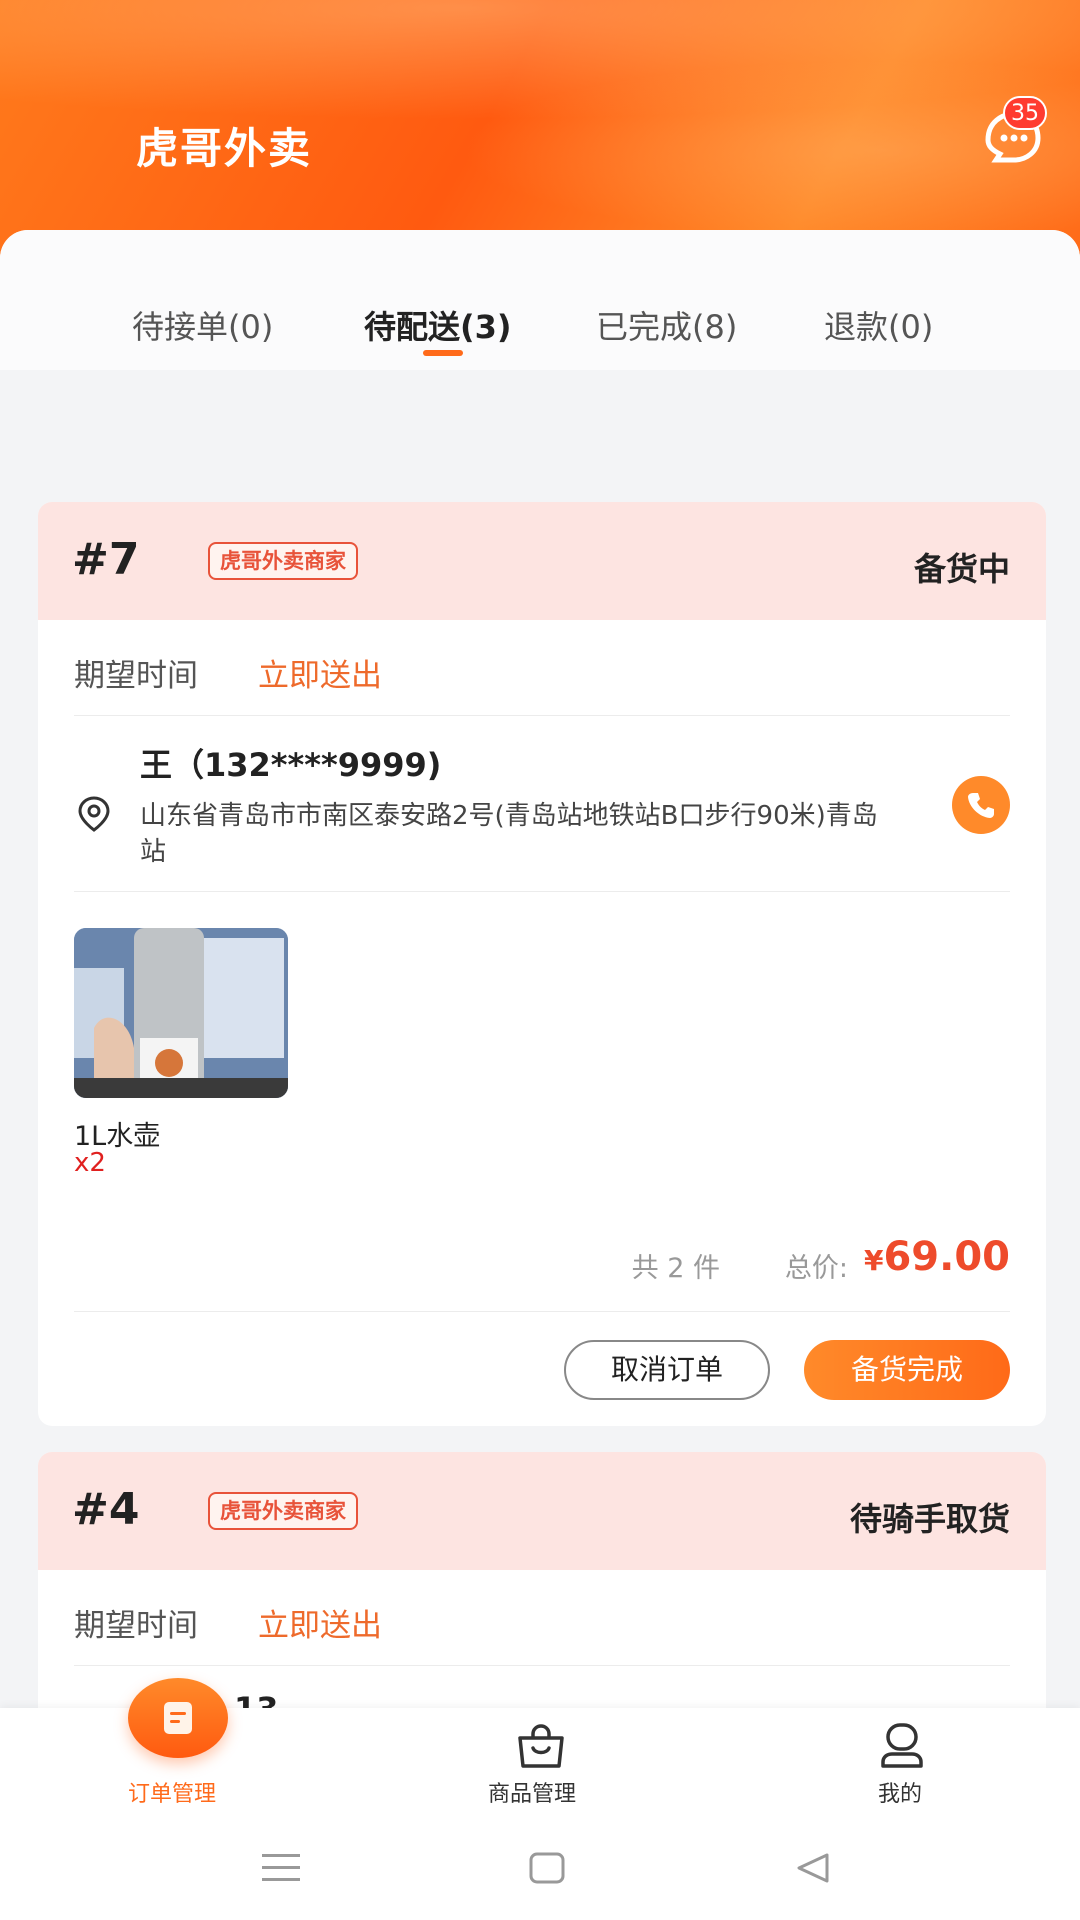 The height and width of the screenshot is (1920, 1080). What do you see at coordinates (106, 1509) in the screenshot?
I see `order-number: #4` at bounding box center [106, 1509].